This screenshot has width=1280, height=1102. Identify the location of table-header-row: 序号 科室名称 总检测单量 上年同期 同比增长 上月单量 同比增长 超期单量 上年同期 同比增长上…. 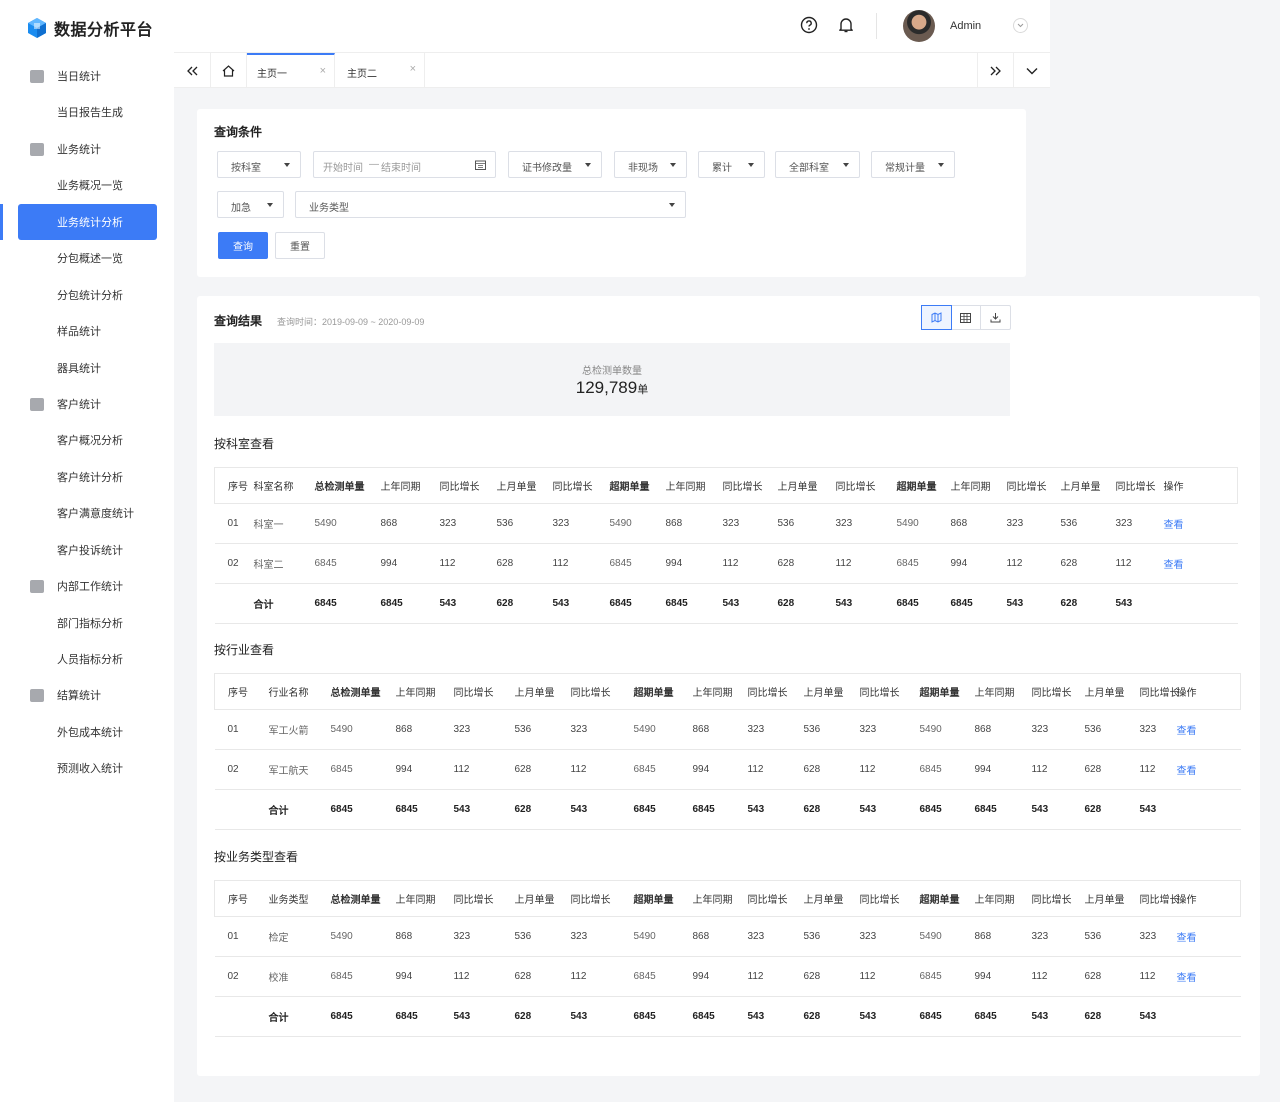
(726, 485).